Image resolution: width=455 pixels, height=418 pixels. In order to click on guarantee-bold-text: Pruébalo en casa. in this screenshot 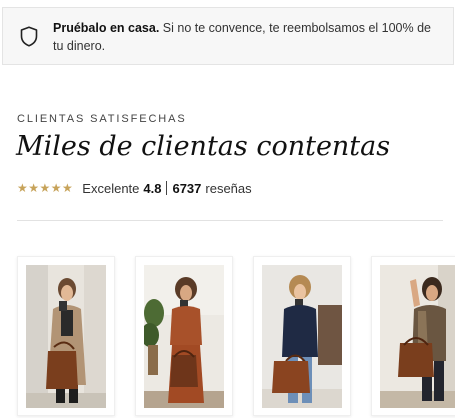, I will do `click(106, 28)`.